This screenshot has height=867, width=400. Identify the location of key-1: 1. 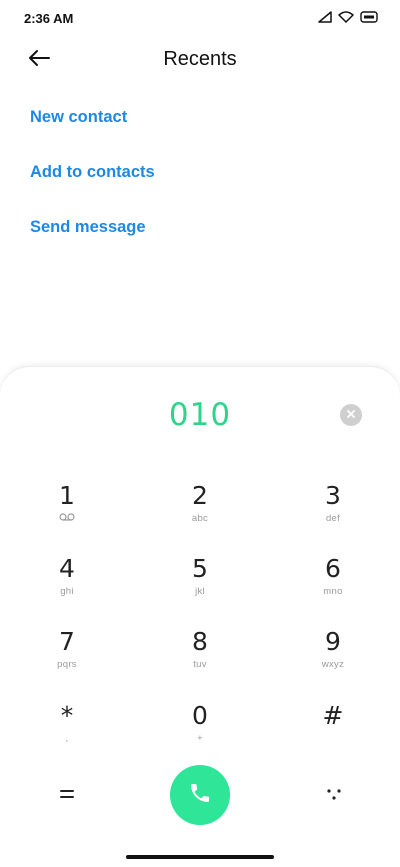
(67, 509).